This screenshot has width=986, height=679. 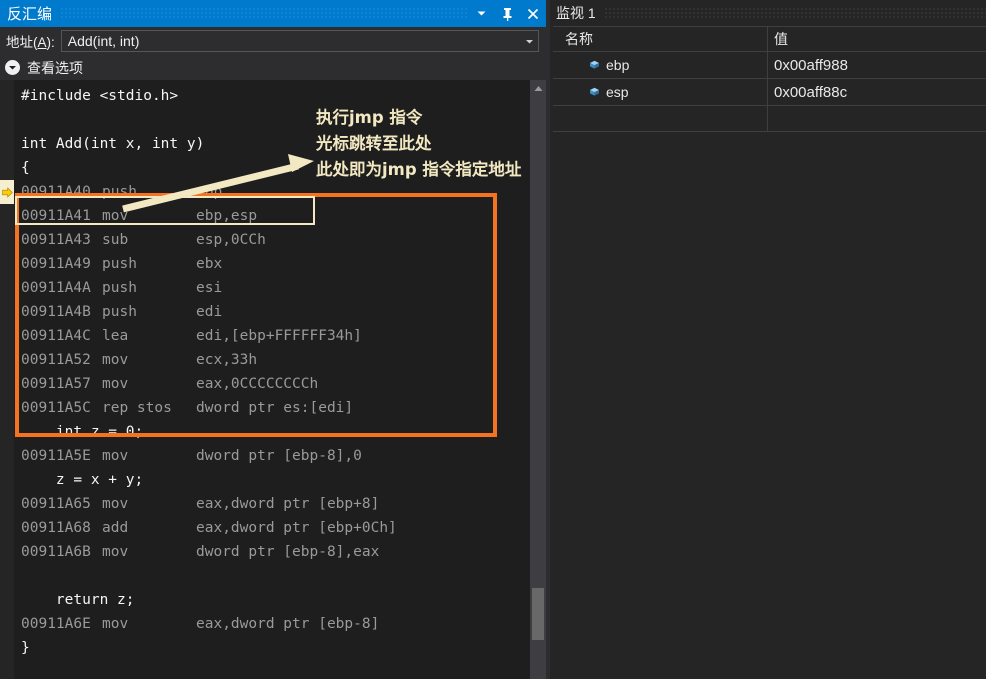 What do you see at coordinates (538, 88) in the screenshot?
I see `scroll-up-arrow-icon` at bounding box center [538, 88].